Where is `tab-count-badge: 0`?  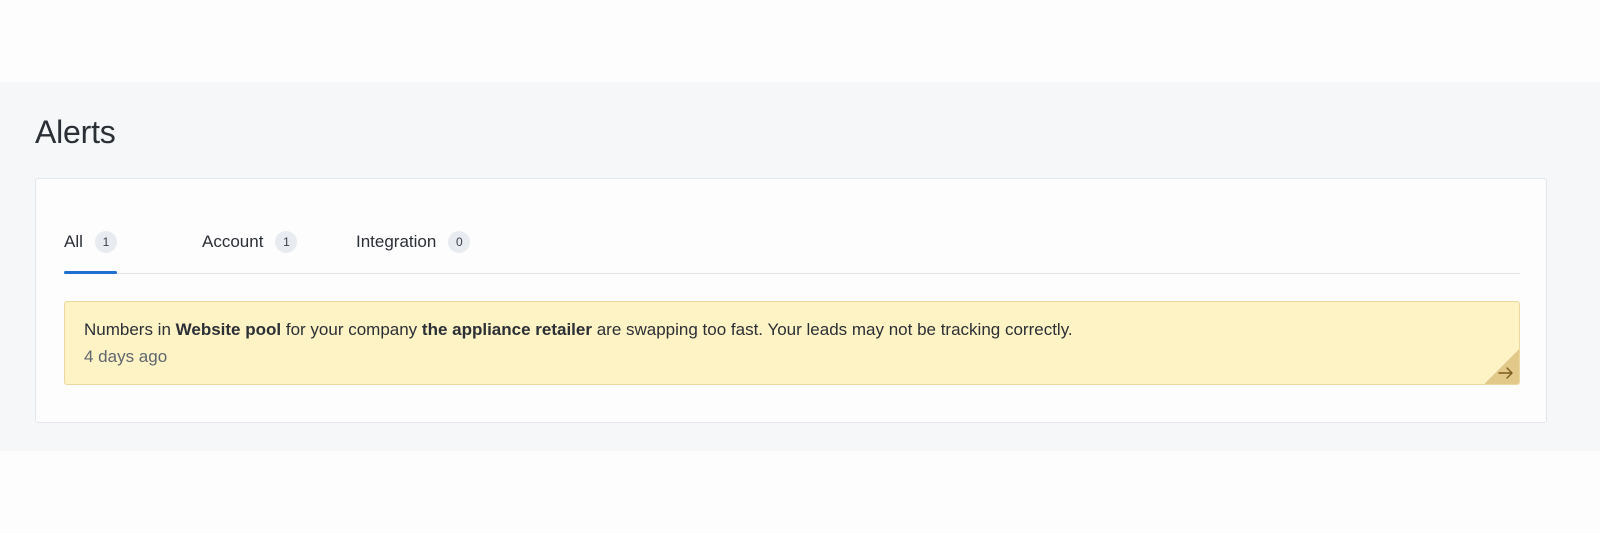 tab-count-badge: 0 is located at coordinates (459, 242).